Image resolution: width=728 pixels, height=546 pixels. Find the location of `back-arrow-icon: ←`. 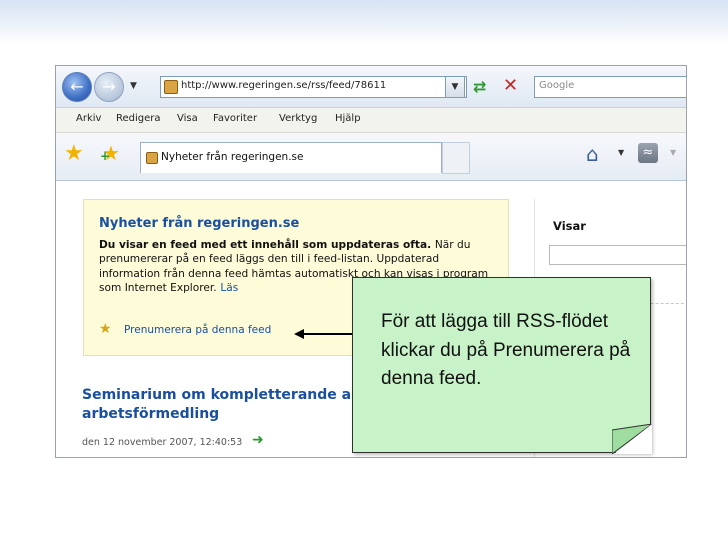

back-arrow-icon: ← is located at coordinates (77, 87).